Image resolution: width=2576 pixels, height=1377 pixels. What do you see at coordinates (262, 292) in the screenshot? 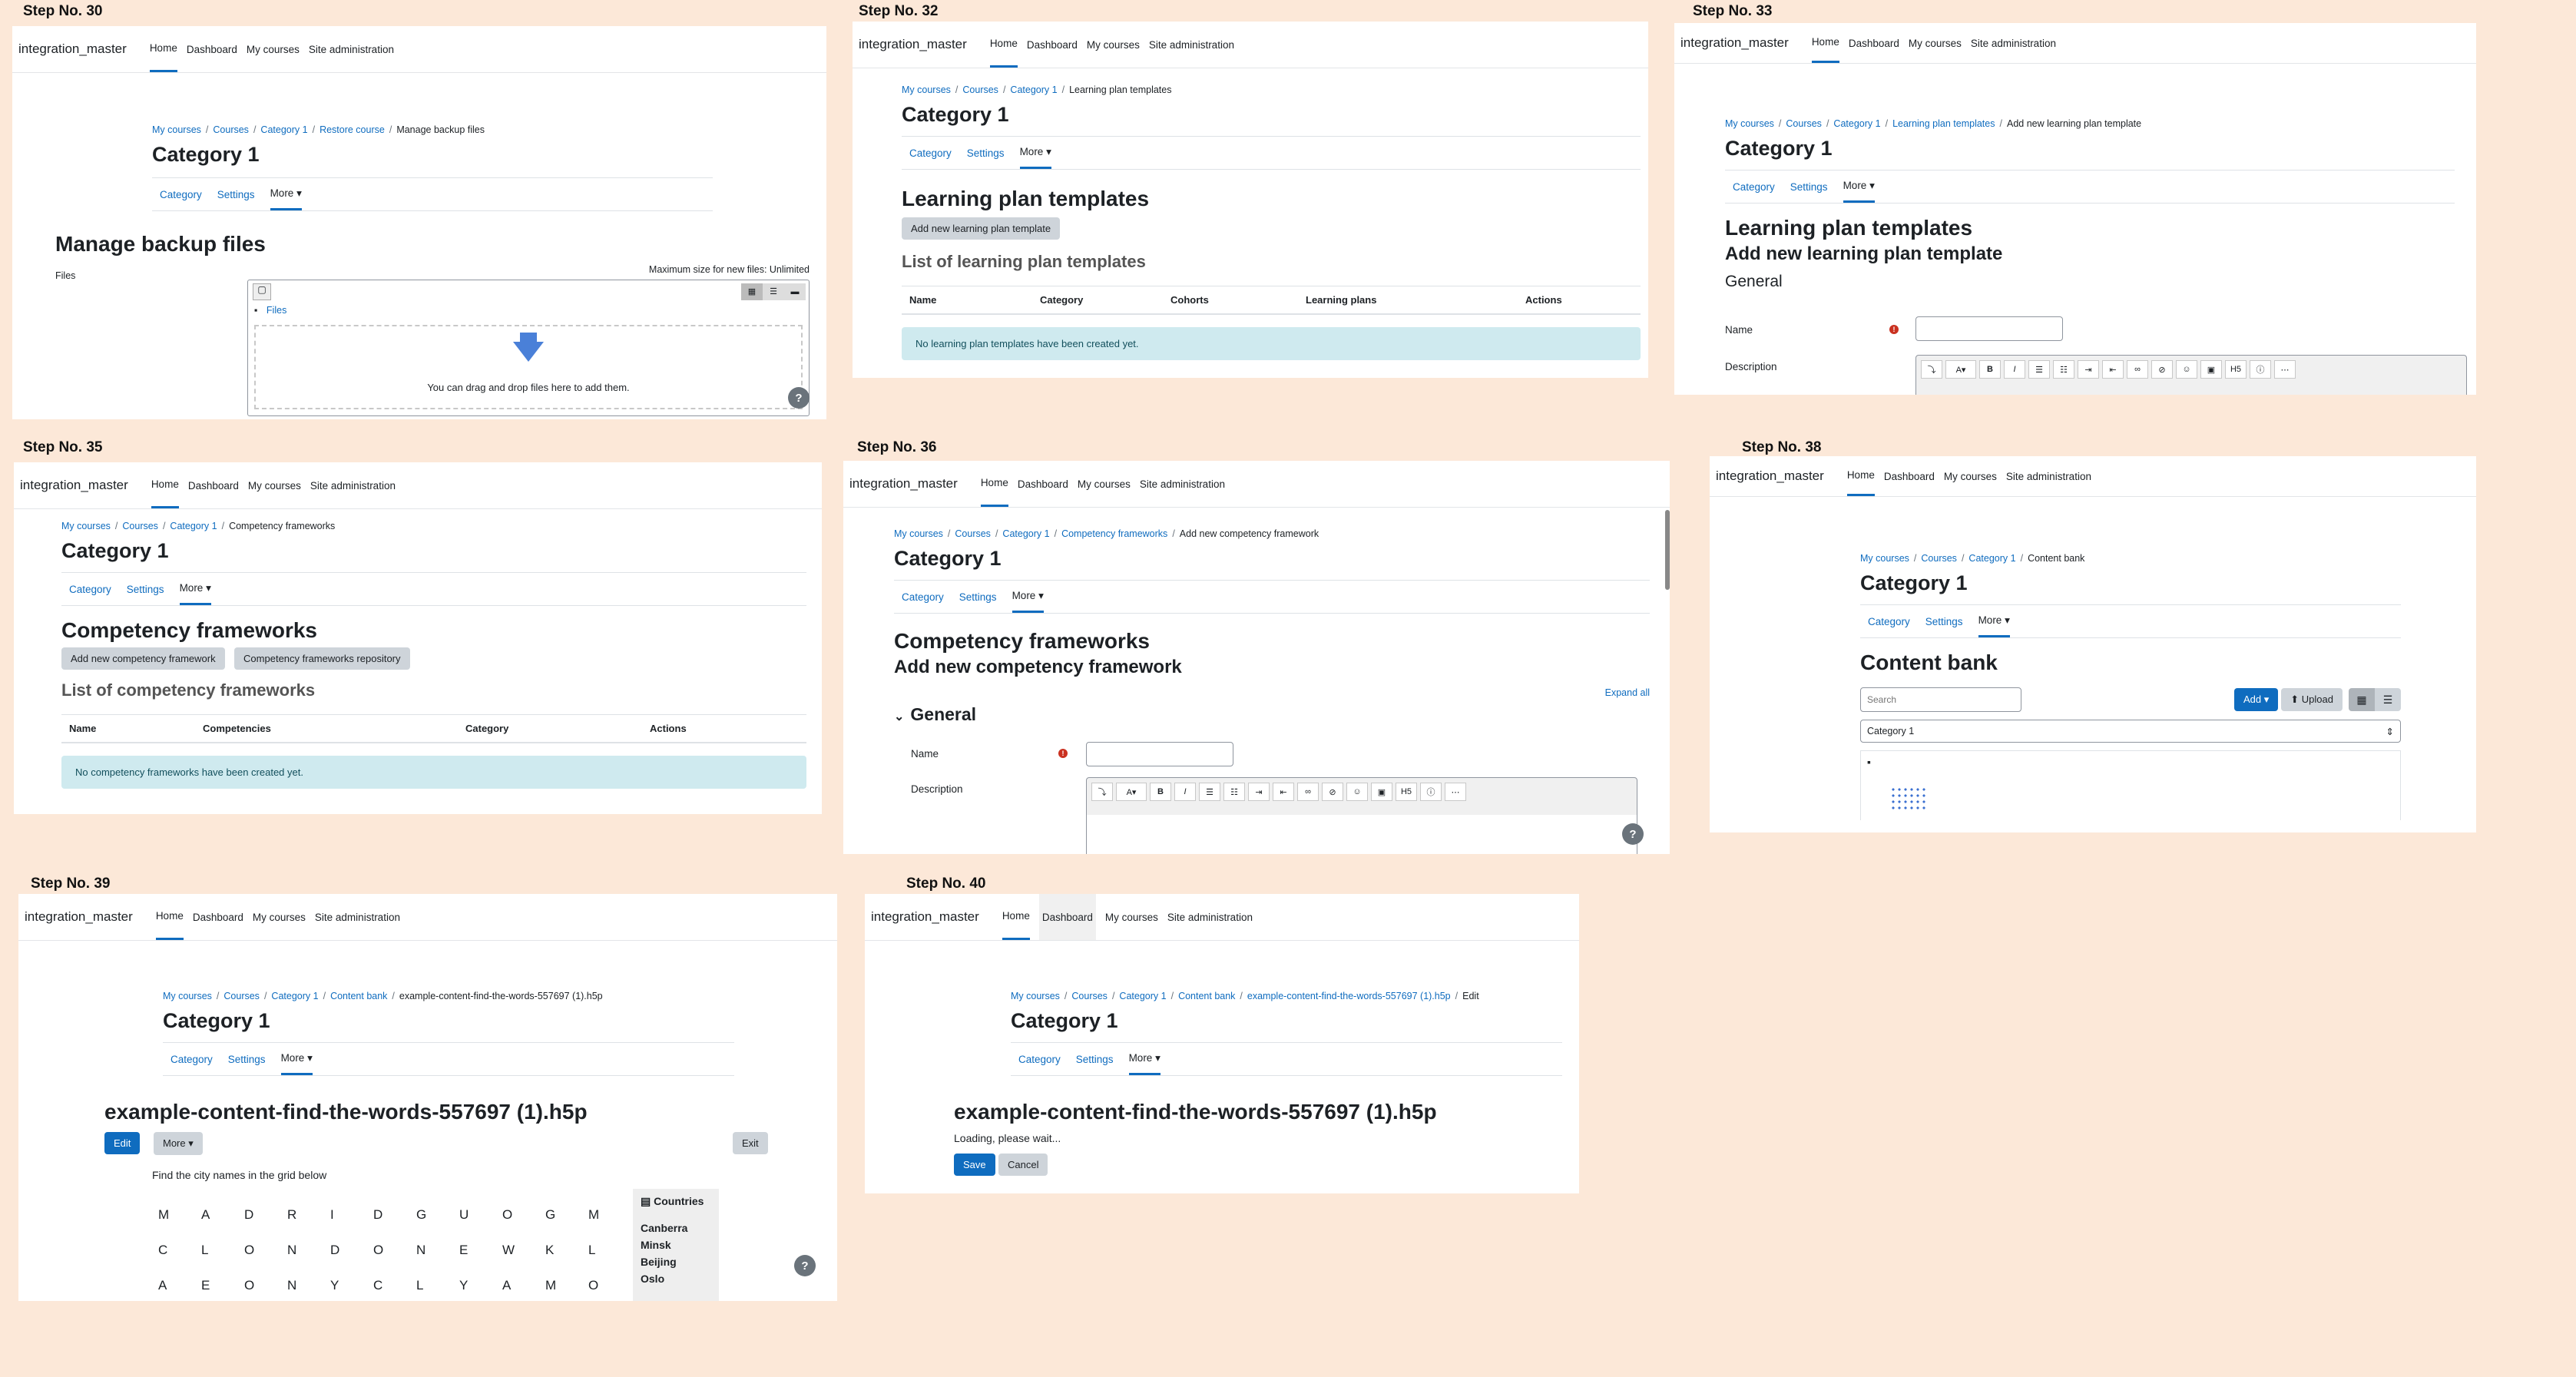
I see `add-file-icon: ▢` at bounding box center [262, 292].